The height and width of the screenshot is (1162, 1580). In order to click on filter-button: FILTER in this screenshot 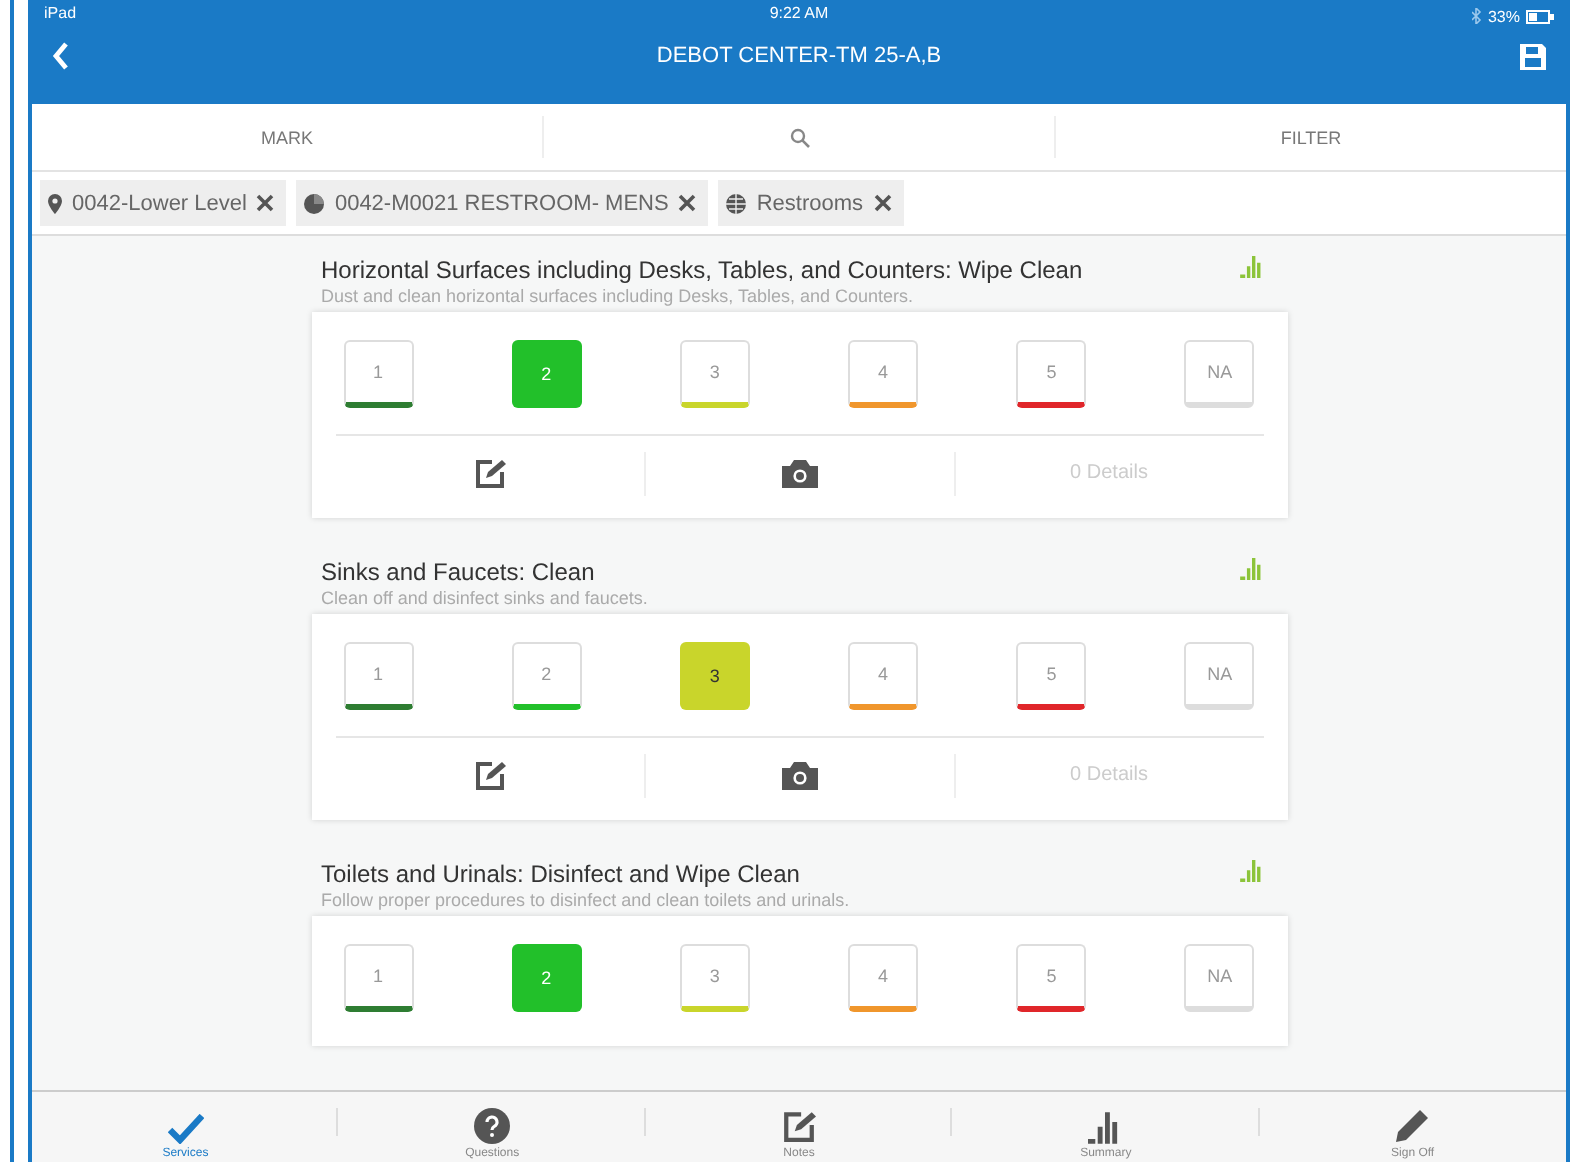, I will do `click(1311, 137)`.